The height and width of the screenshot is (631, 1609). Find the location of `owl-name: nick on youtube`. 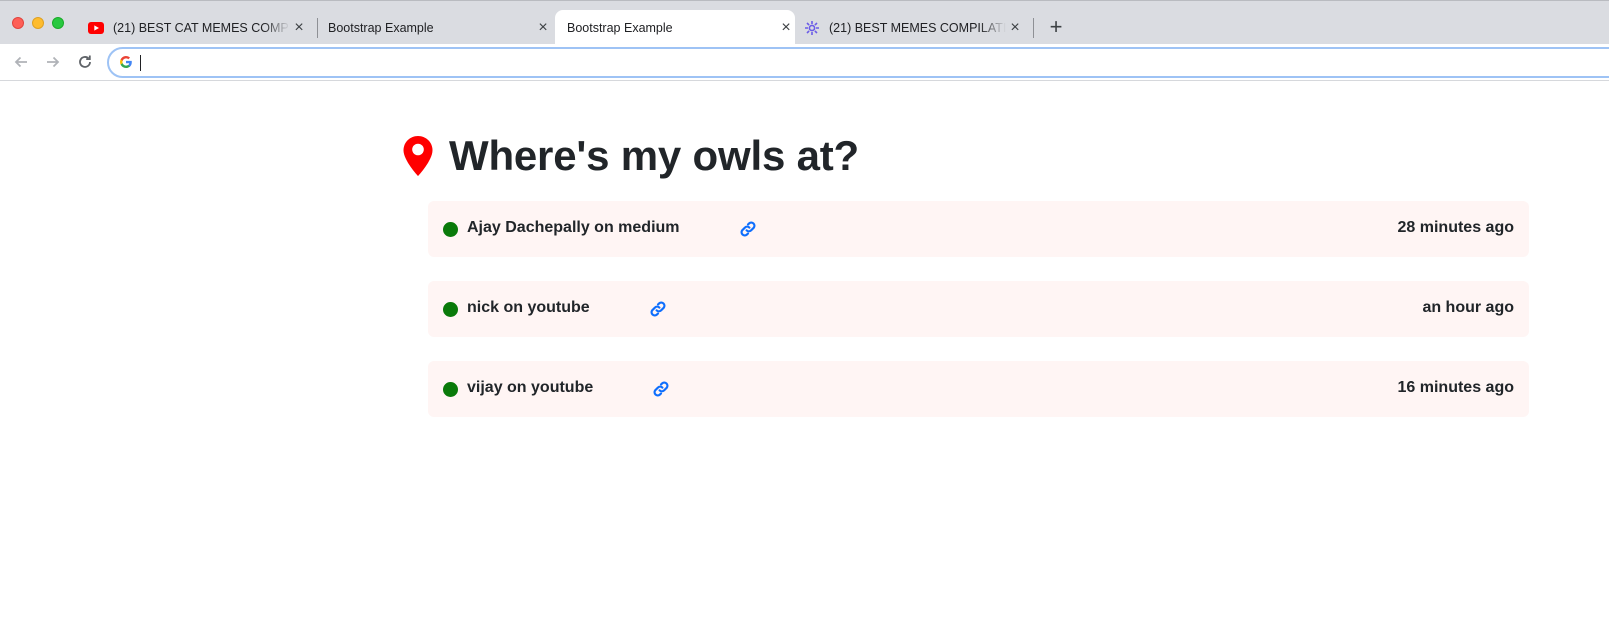

owl-name: nick on youtube is located at coordinates (528, 307).